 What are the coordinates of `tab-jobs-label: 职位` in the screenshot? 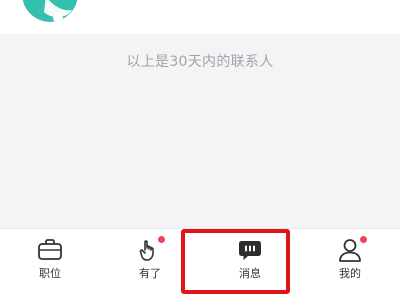 It's located at (50, 273).